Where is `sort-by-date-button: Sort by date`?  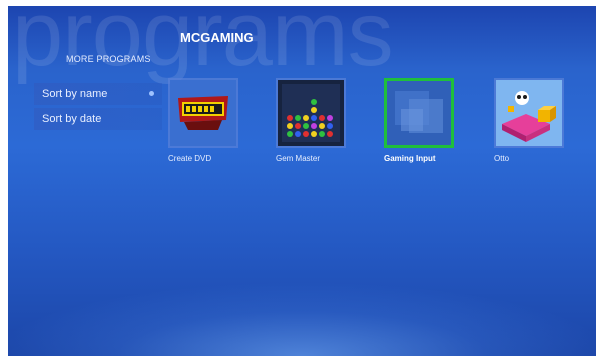 sort-by-date-button: Sort by date is located at coordinates (98, 119).